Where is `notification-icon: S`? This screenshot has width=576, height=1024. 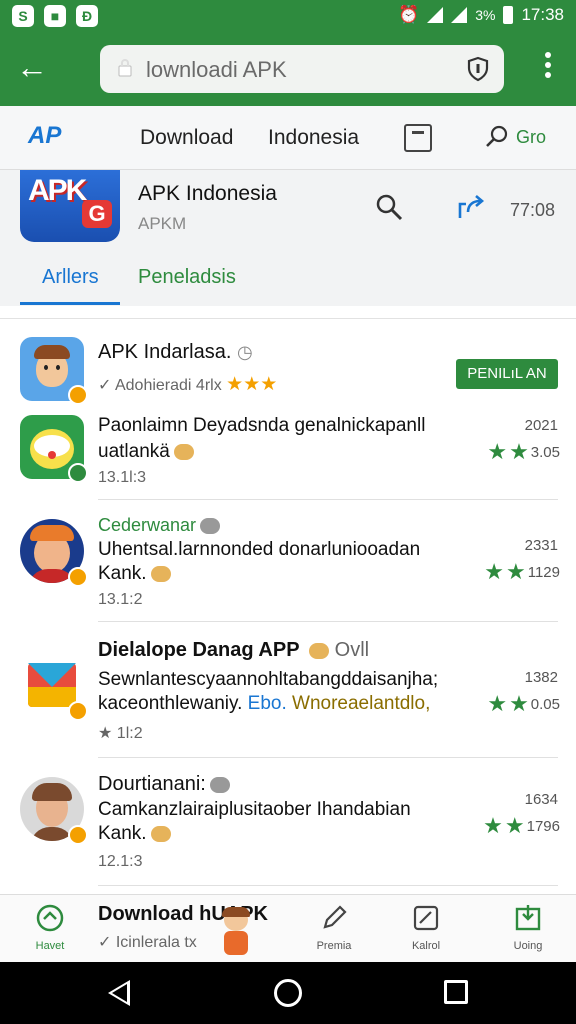
notification-icon: S is located at coordinates (23, 16).